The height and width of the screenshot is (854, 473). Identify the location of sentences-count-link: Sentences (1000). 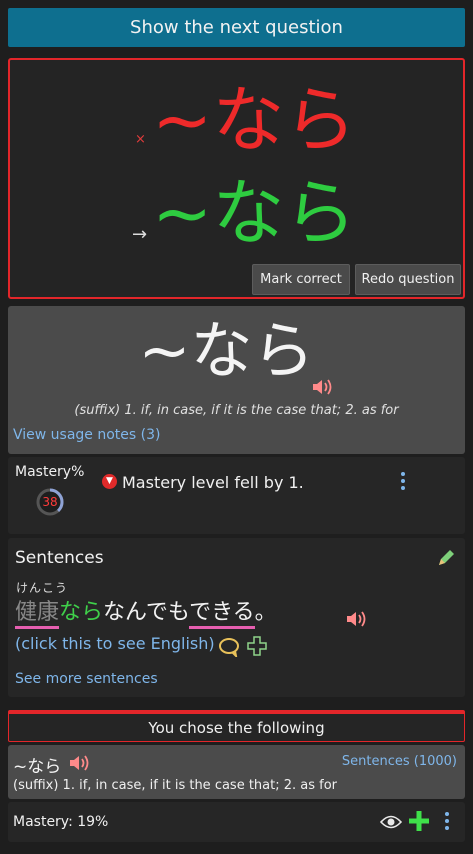
(399, 761).